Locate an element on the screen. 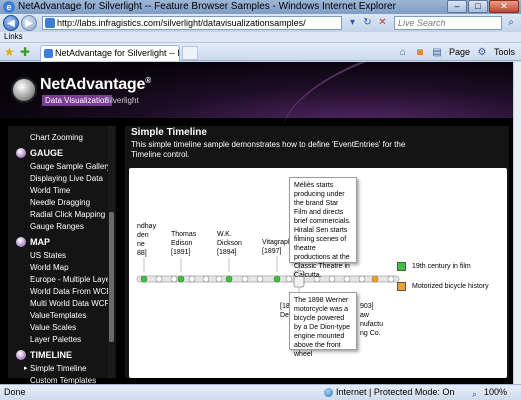 The height and width of the screenshot is (400, 521). sidebar-scroll-thumb is located at coordinates (111, 277).